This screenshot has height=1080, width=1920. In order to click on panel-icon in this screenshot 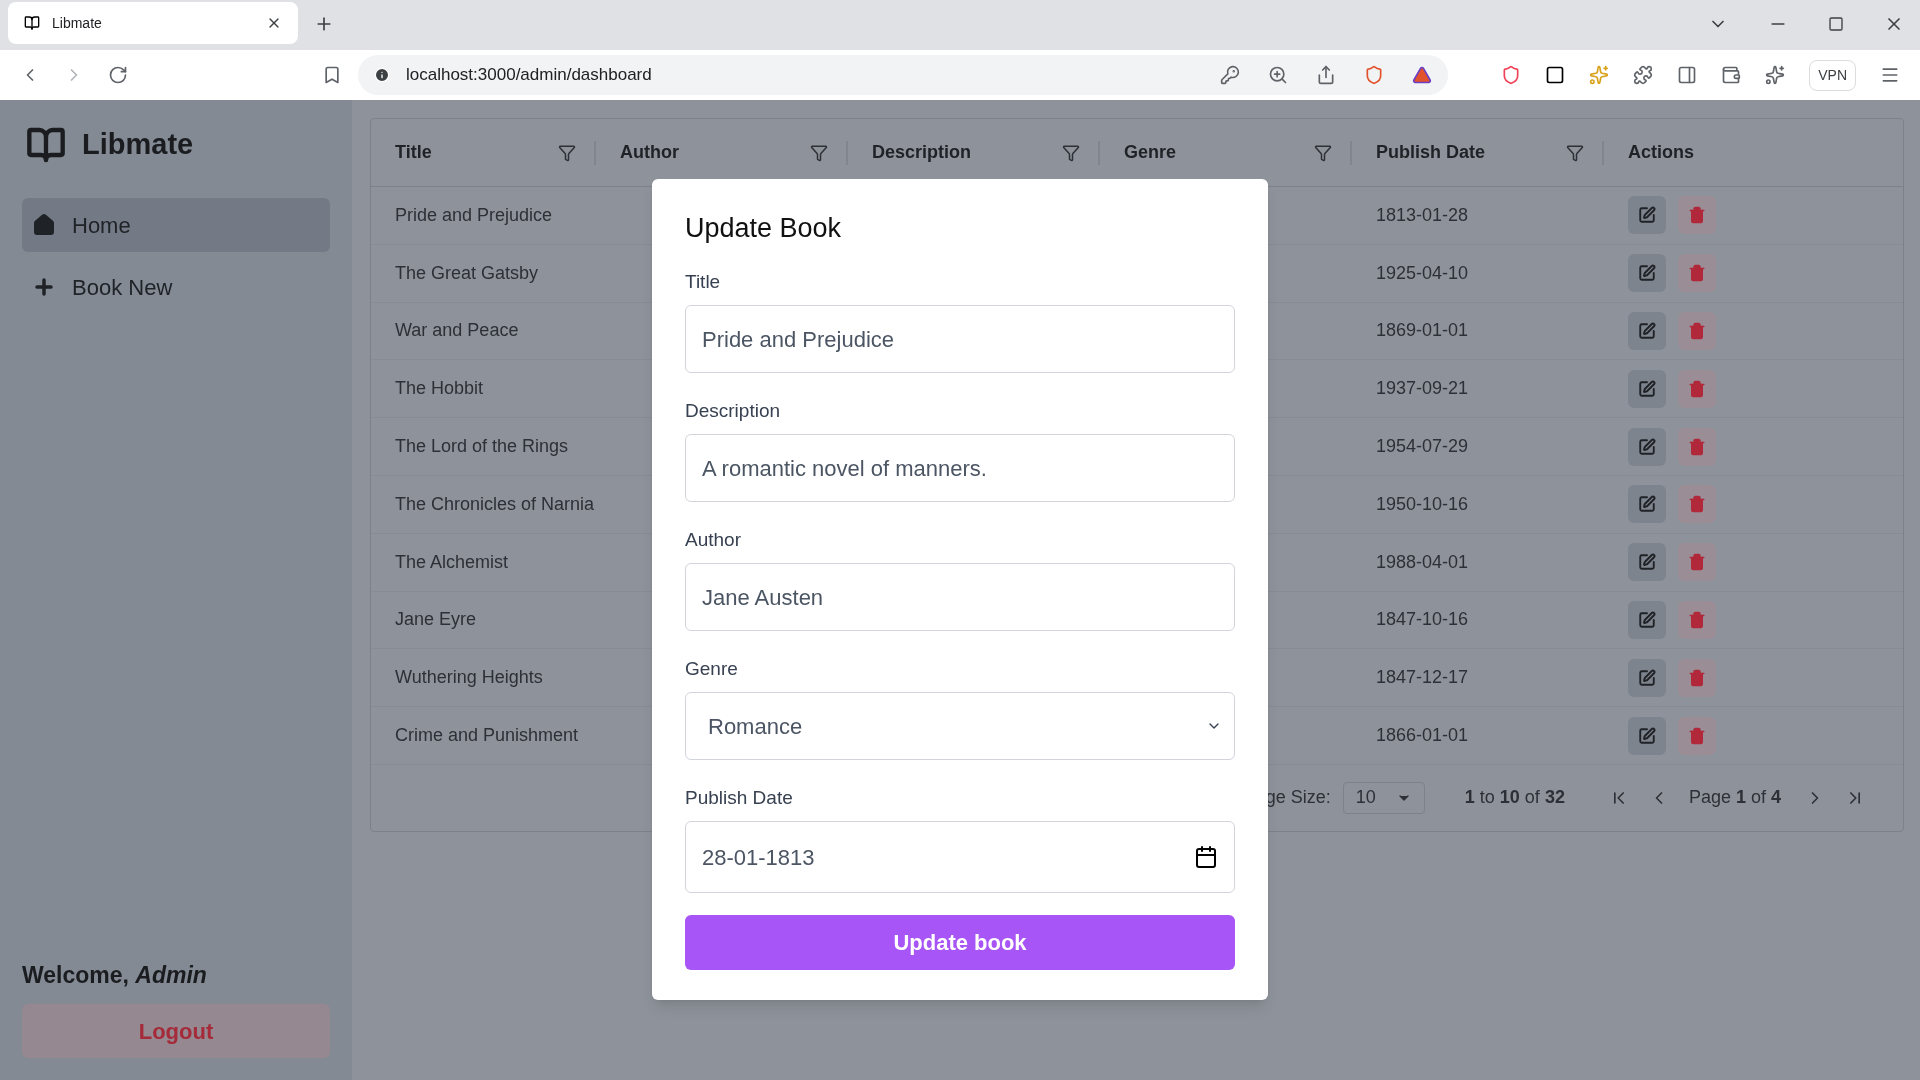, I will do `click(1687, 75)`.